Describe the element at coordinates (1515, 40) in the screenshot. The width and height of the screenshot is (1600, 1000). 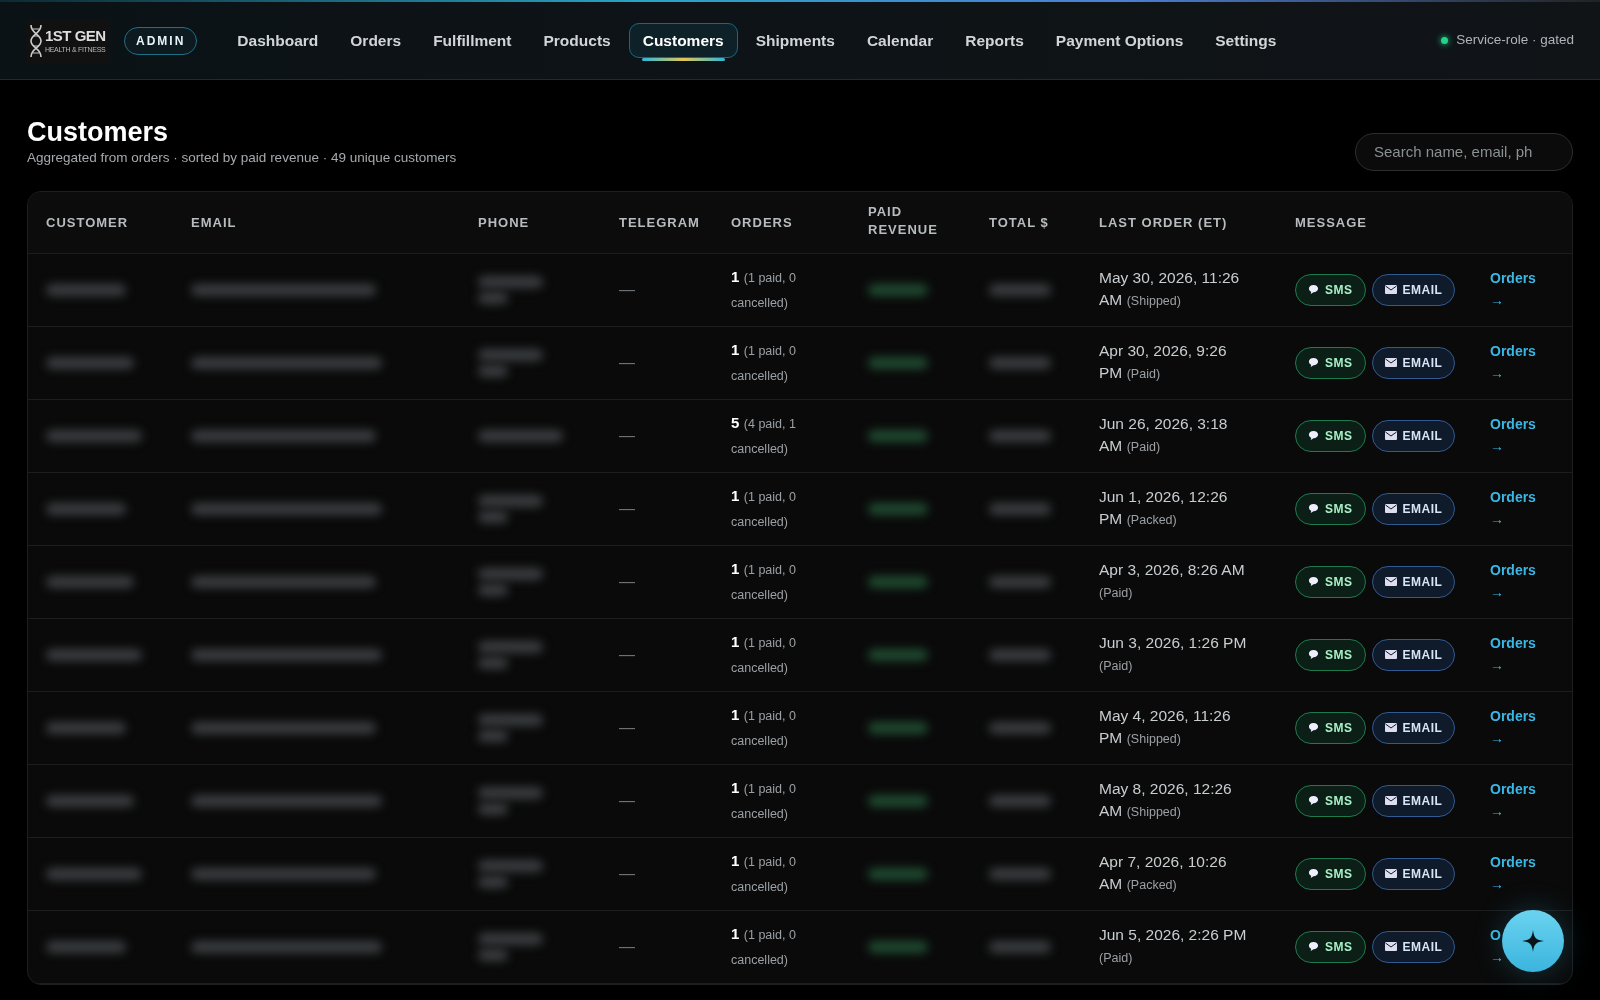
I see `status-text: Service-role · gated` at that location.